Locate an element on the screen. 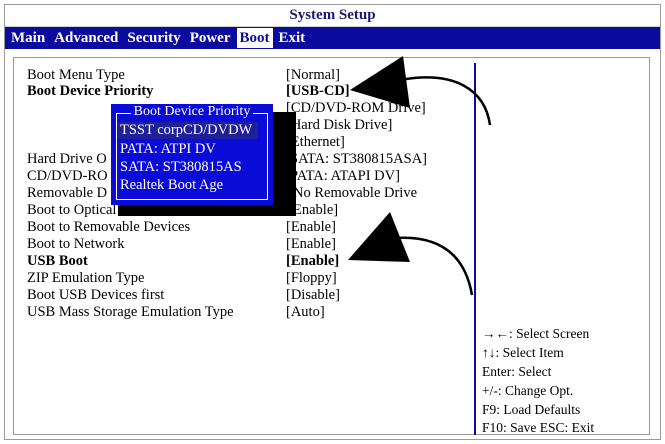 This screenshot has height=444, width=665. arrow-usb-boot is located at coordinates (411, 254).